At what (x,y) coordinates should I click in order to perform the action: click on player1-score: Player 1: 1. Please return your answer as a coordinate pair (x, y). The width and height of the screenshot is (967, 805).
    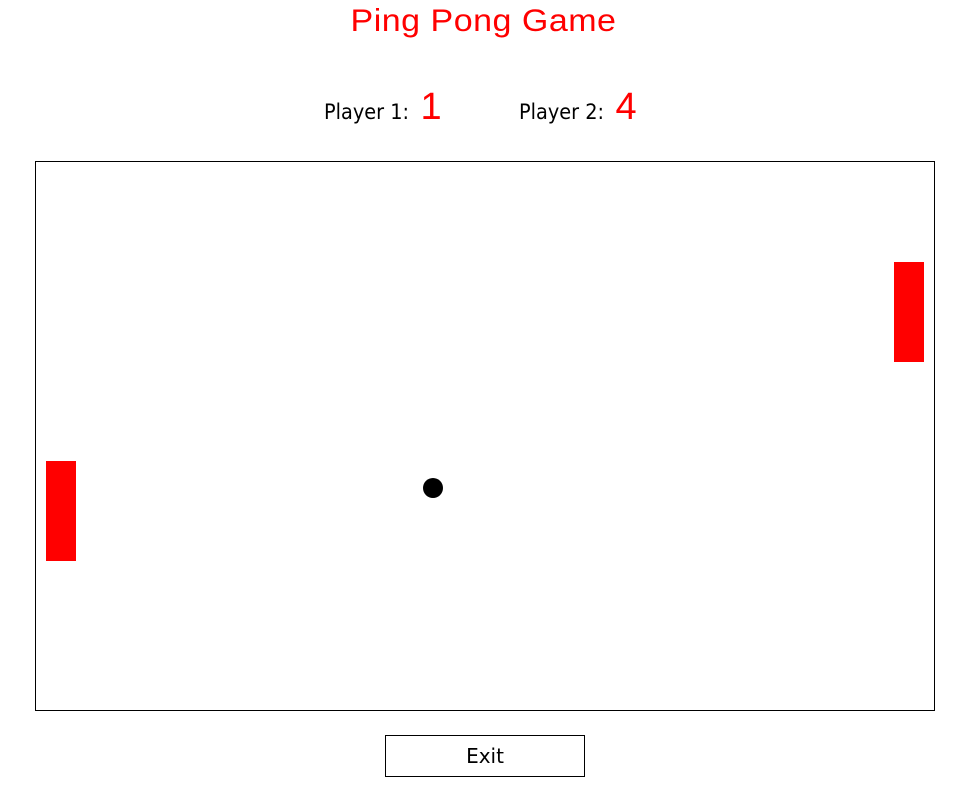
    Looking at the image, I should click on (383, 108).